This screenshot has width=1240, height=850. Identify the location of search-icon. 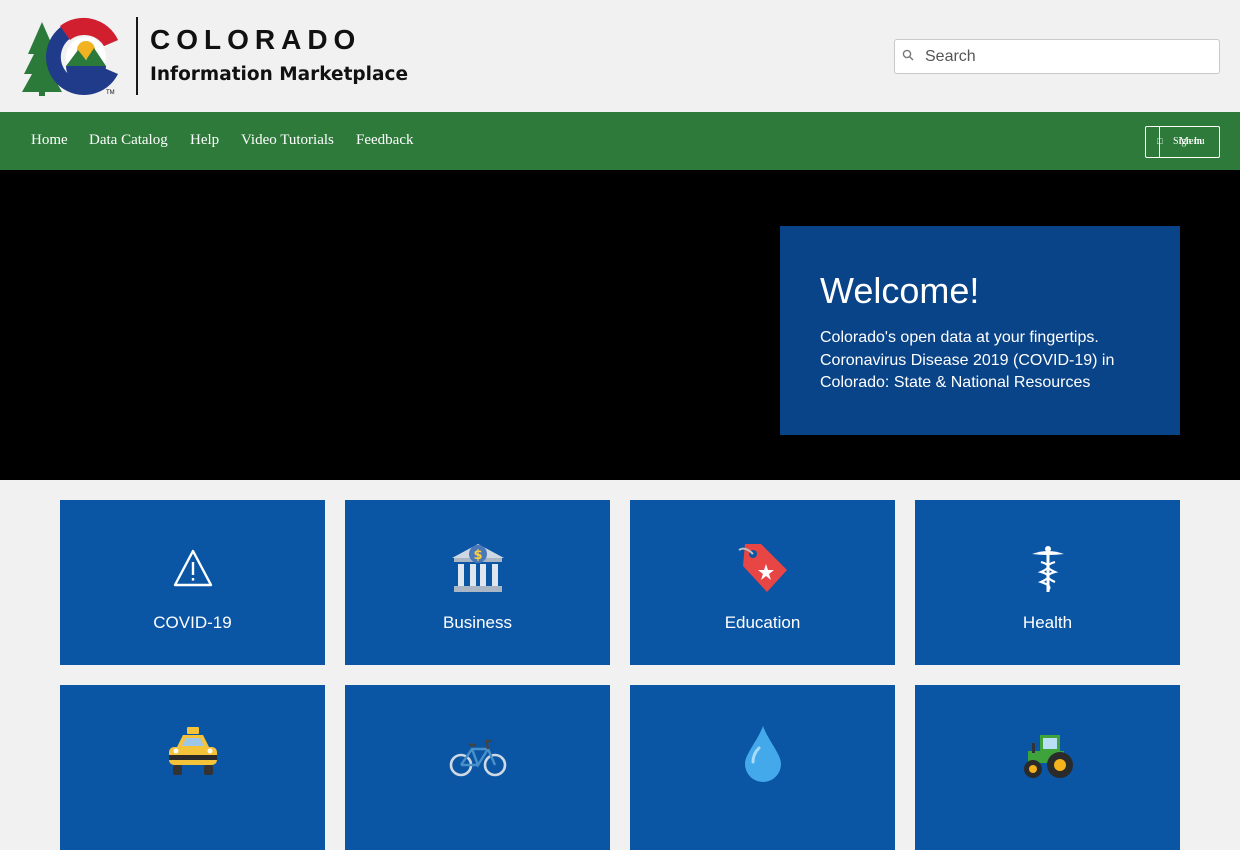
(908, 56).